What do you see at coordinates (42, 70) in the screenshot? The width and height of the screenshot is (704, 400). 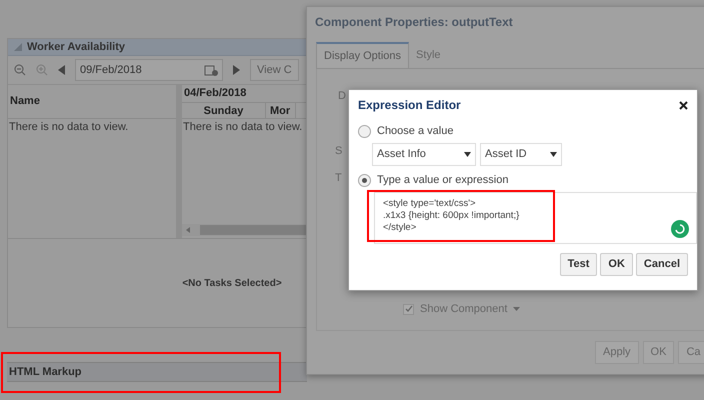 I see `zoom-in-icon` at bounding box center [42, 70].